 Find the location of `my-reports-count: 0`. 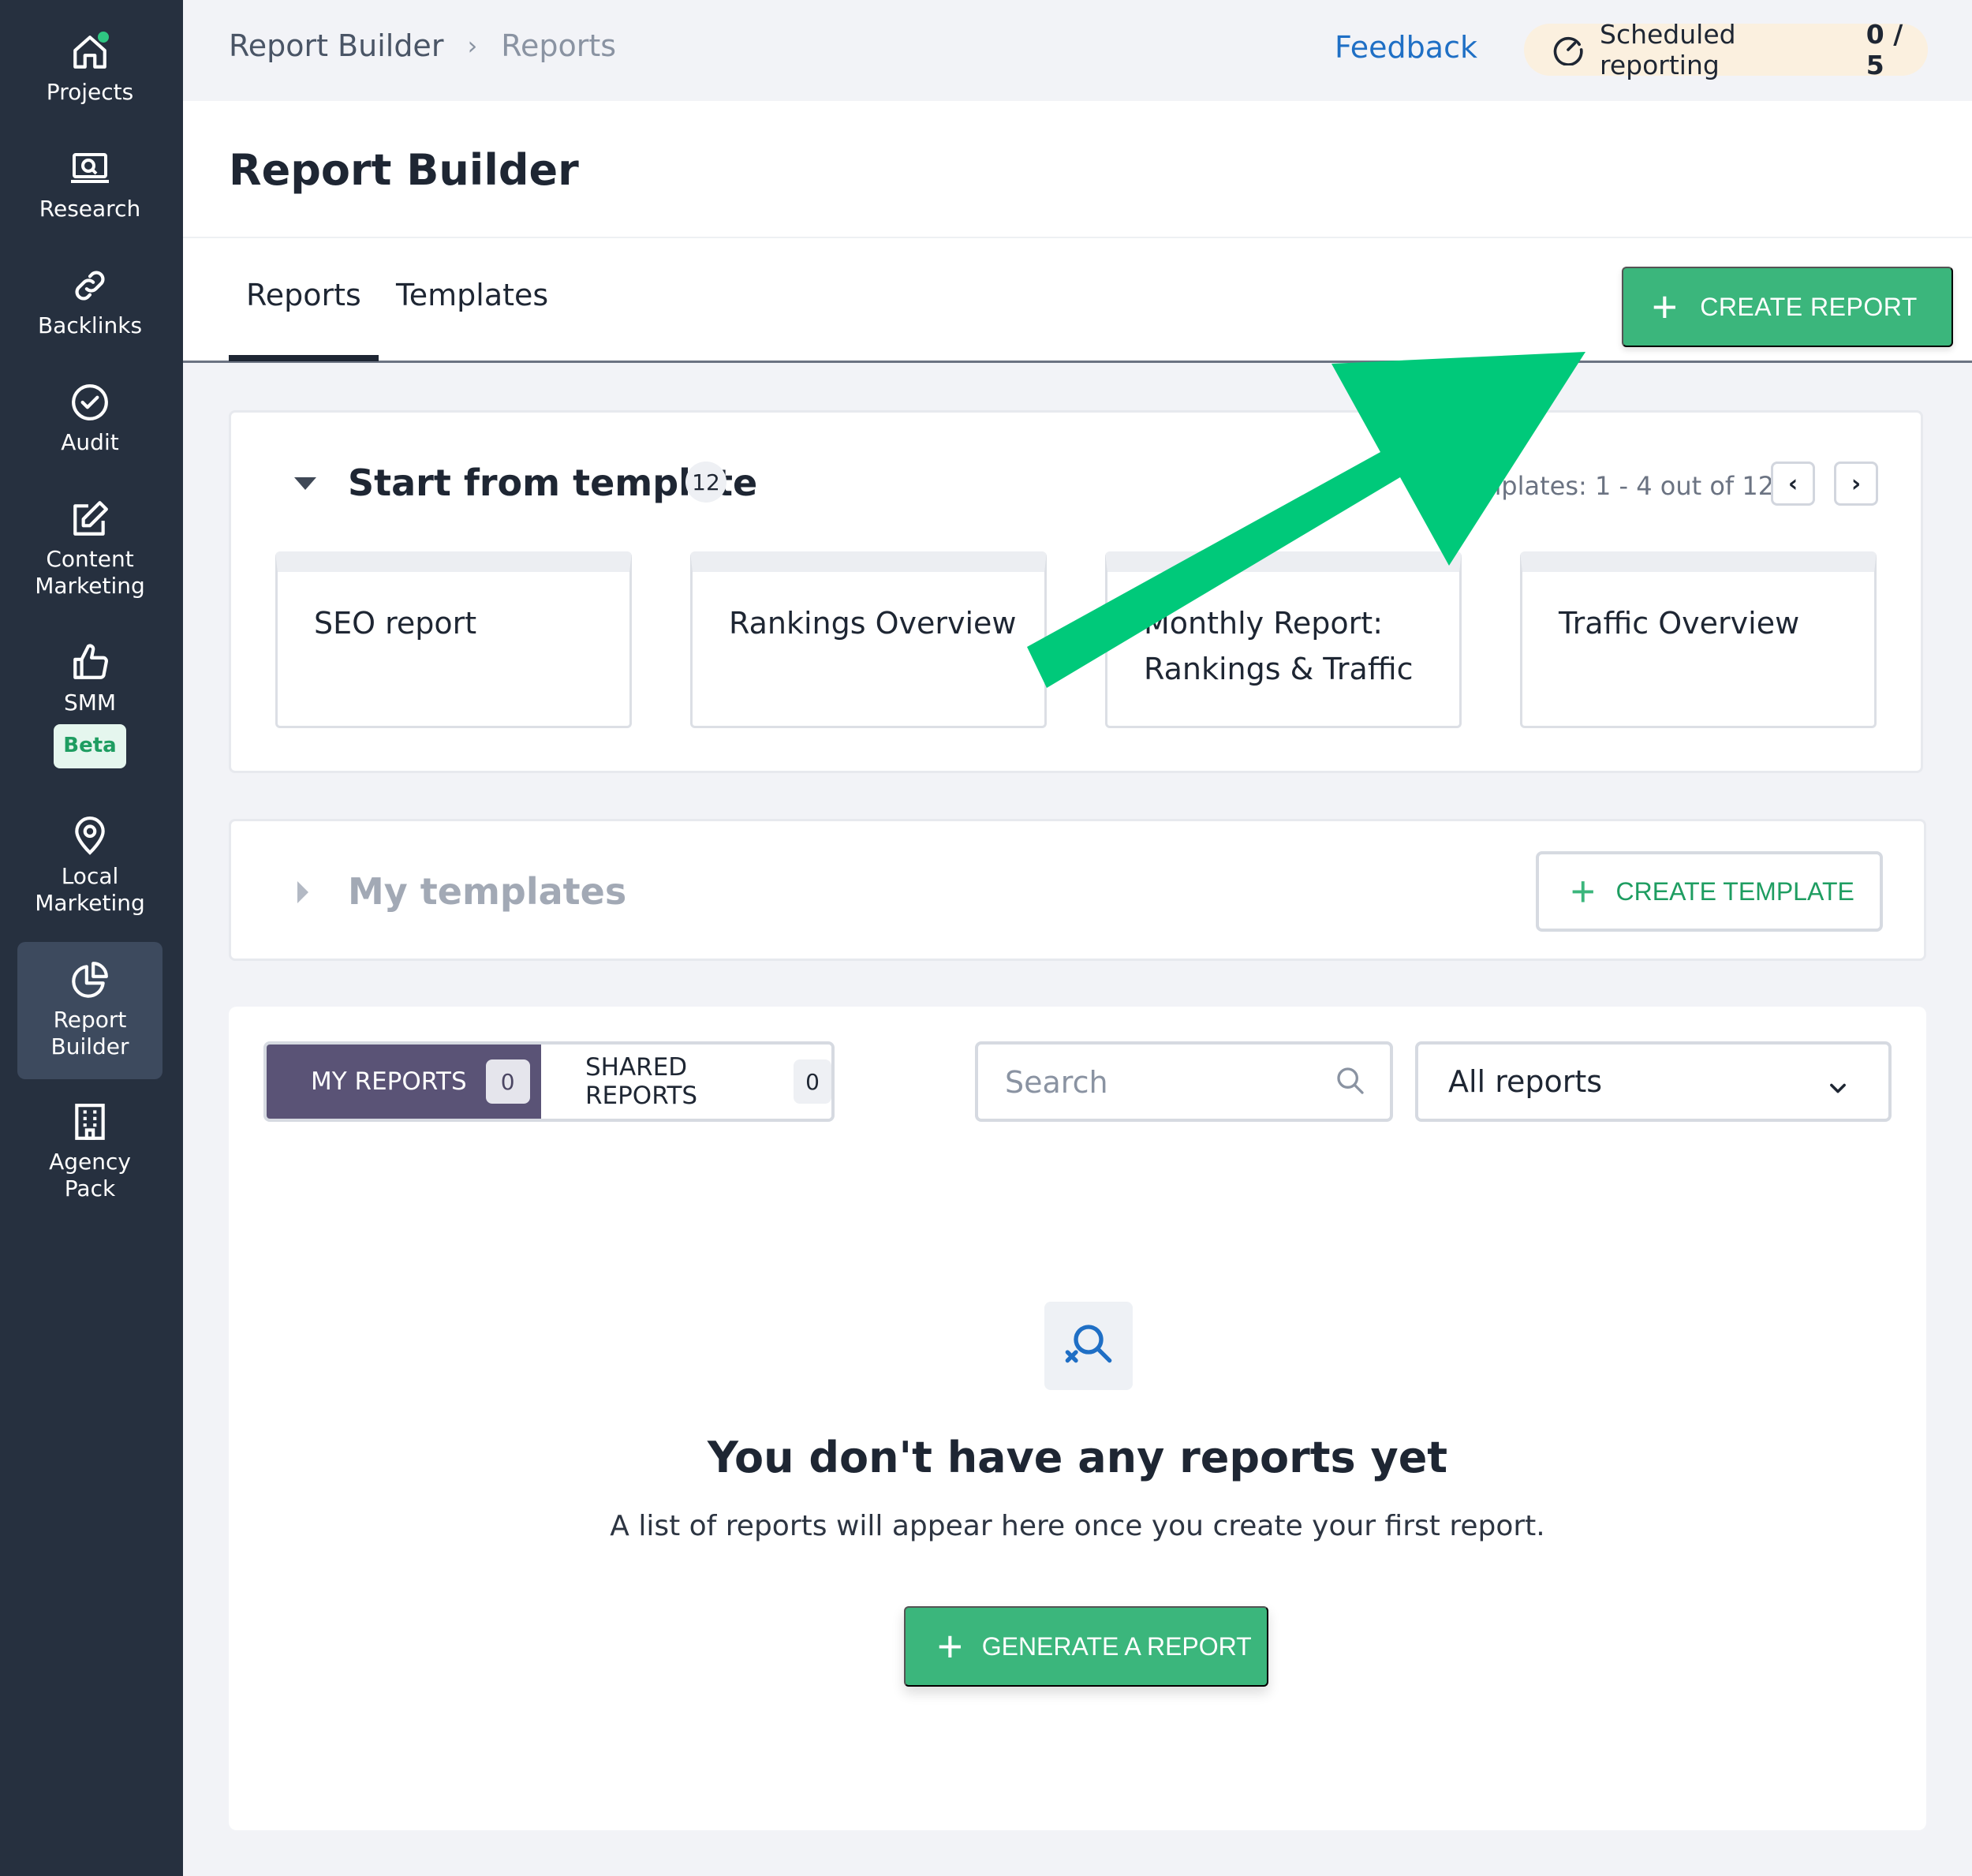

my-reports-count: 0 is located at coordinates (507, 1081).